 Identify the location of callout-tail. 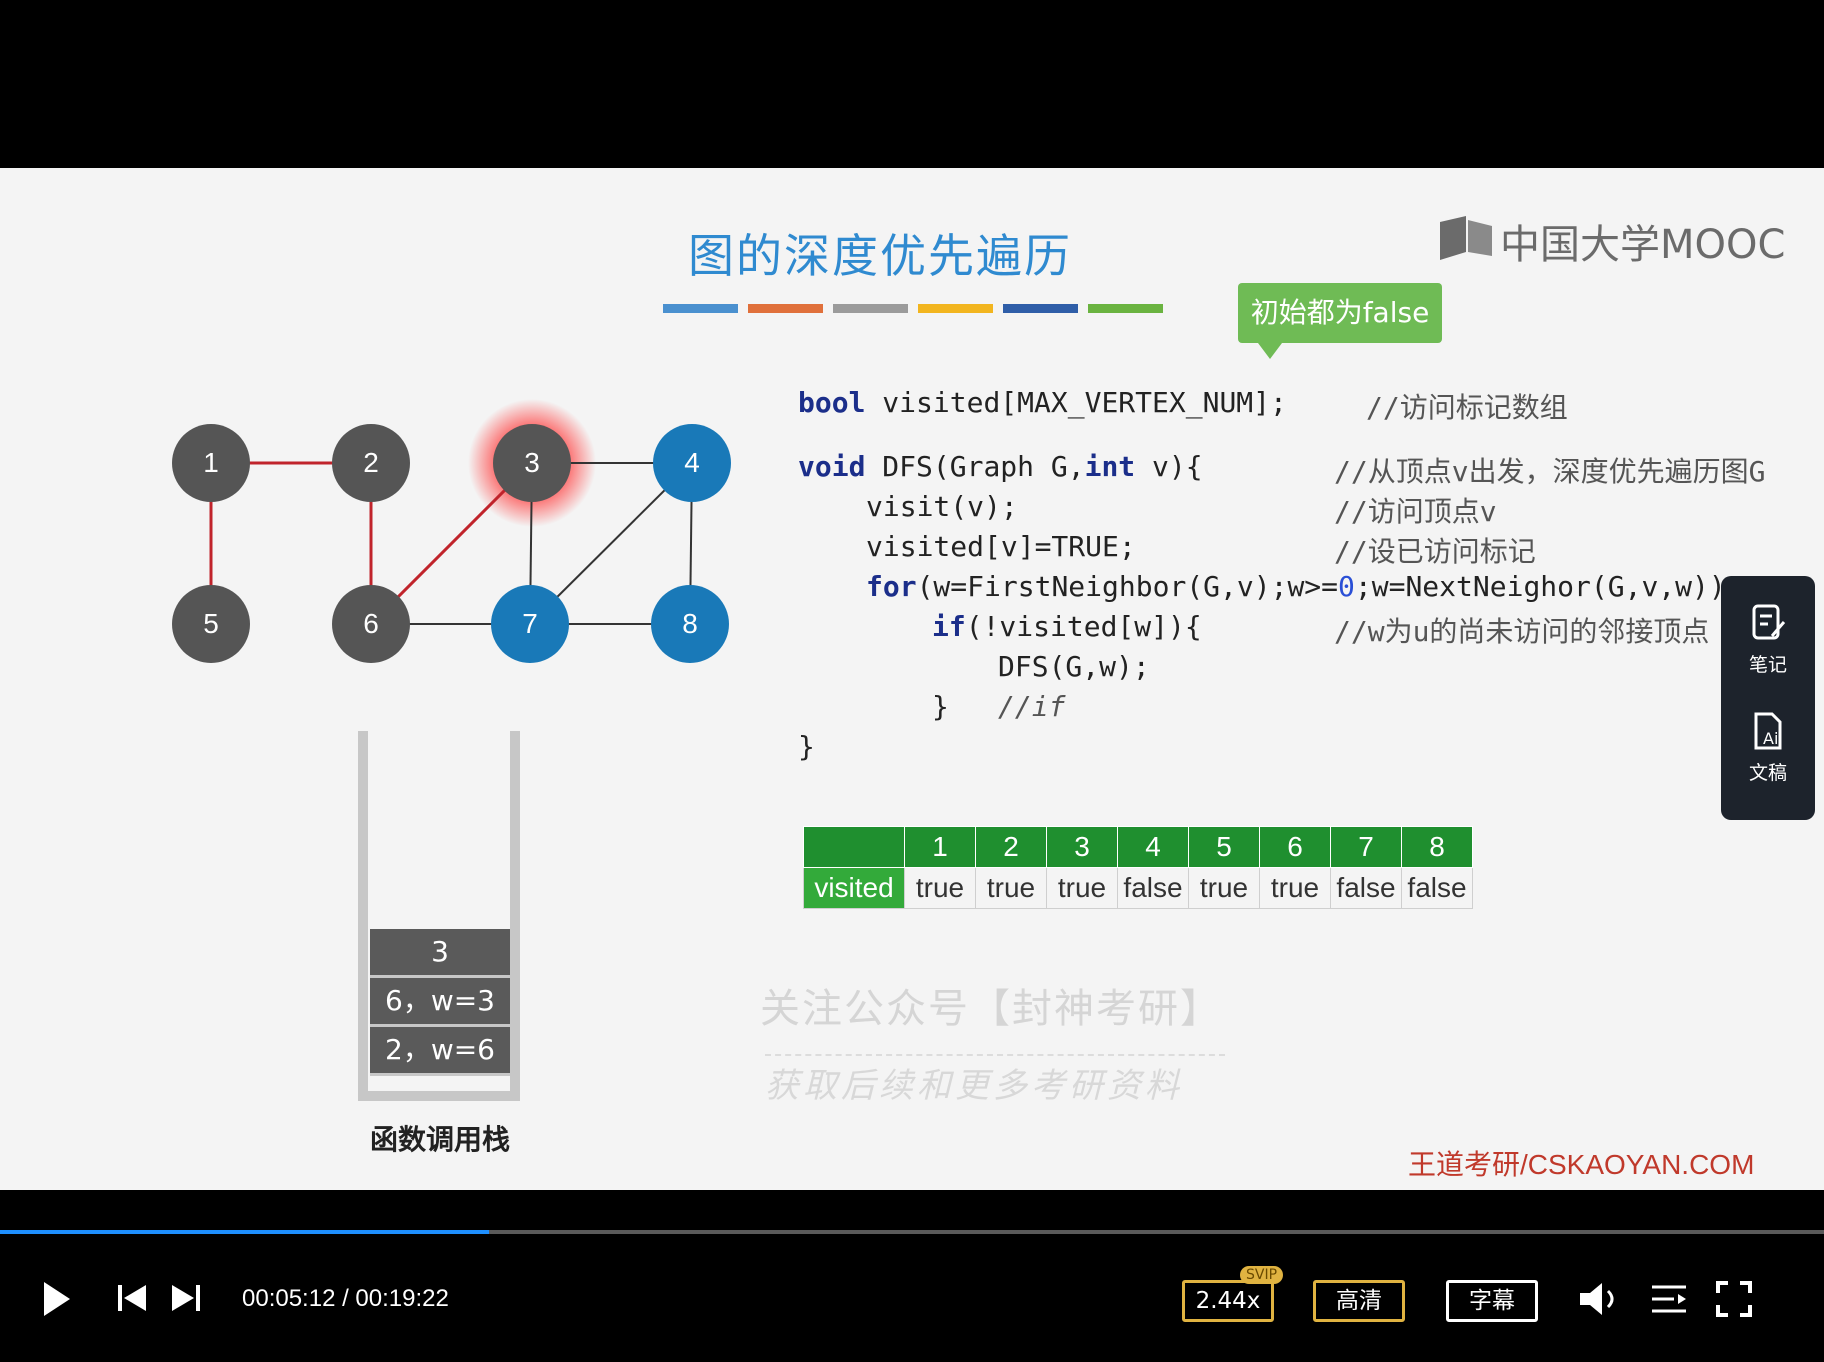
(1270, 351).